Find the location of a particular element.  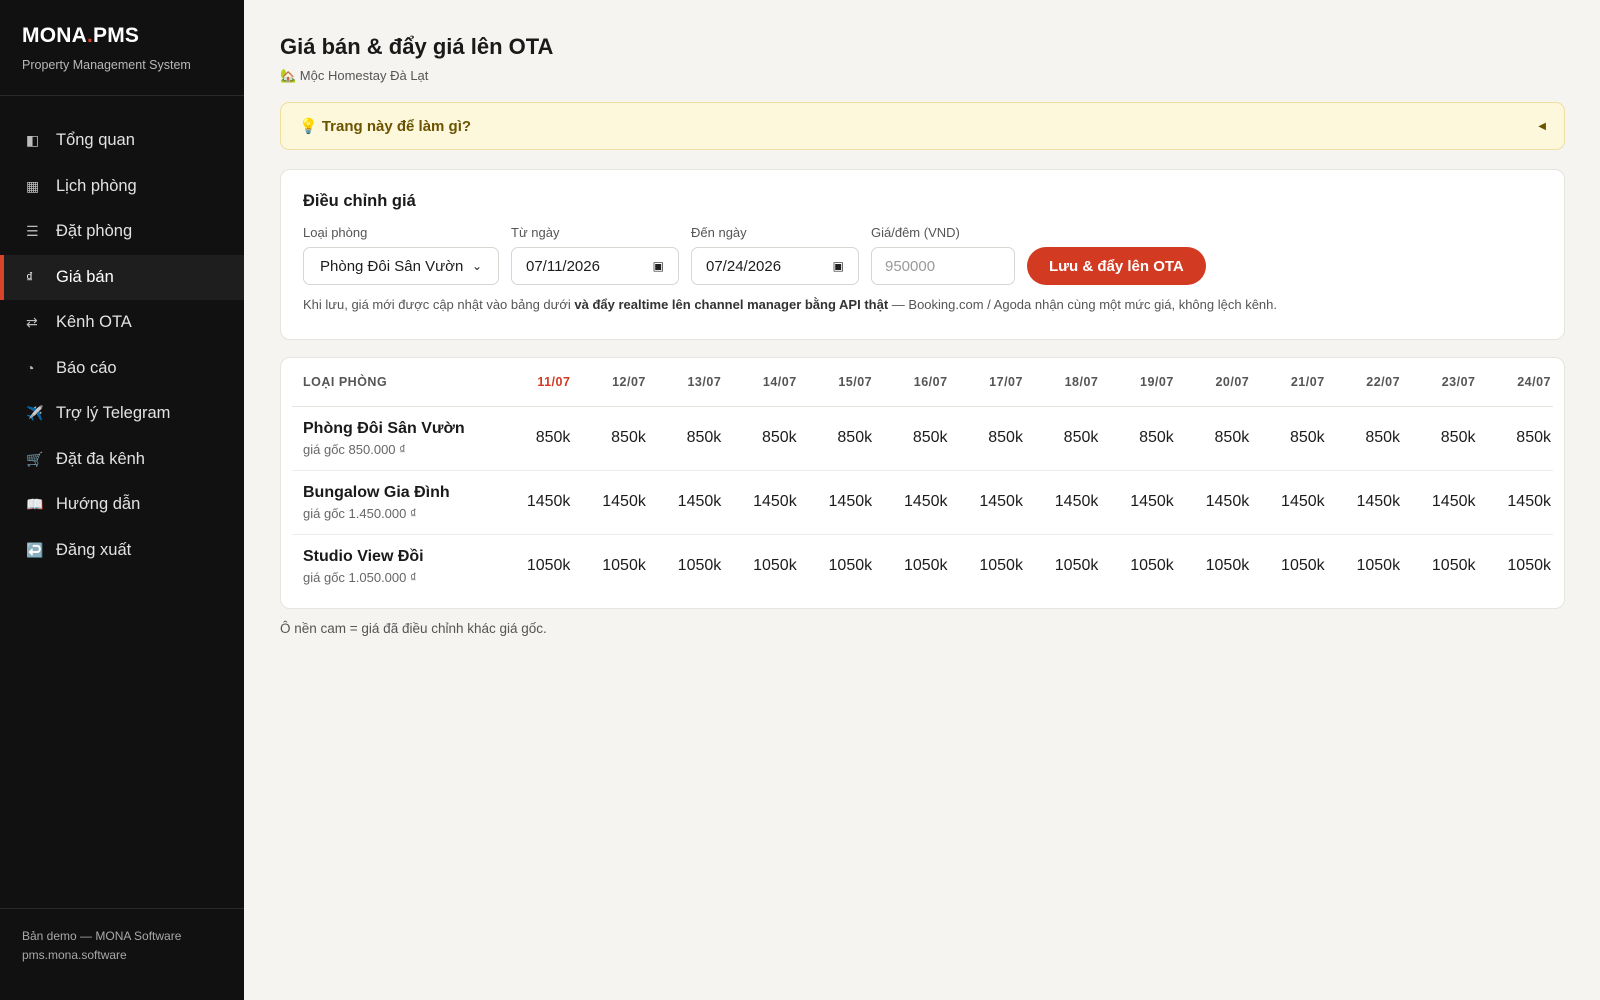

help-toggle: 💡 Trang này để làm gì? ◀ is located at coordinates (922, 126).